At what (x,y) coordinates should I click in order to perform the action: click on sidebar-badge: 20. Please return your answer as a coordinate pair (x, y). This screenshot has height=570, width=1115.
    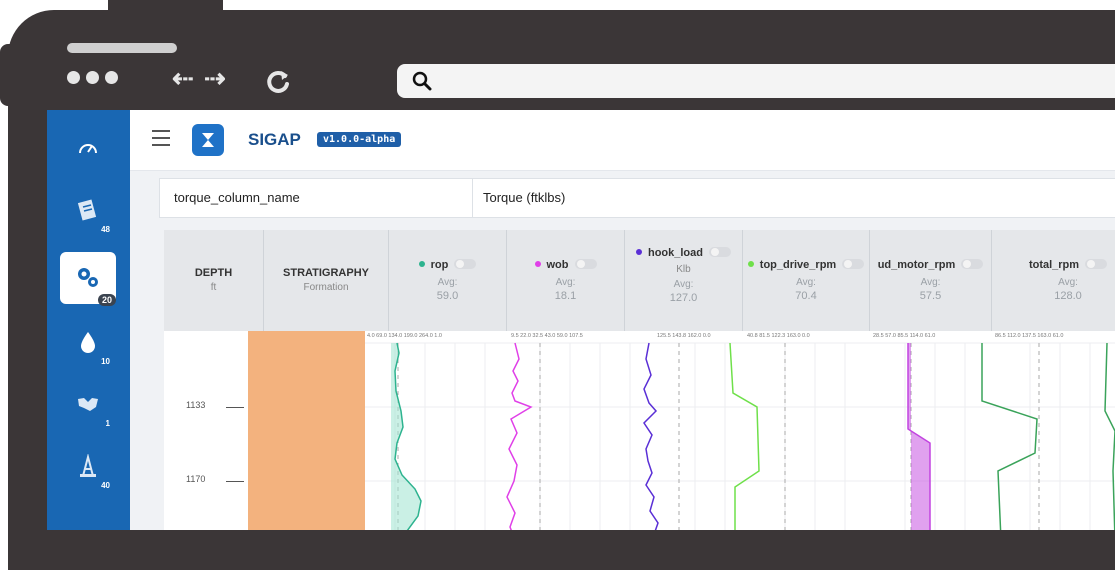
    Looking at the image, I should click on (106, 300).